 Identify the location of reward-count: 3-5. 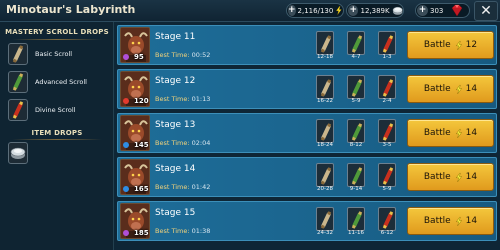
(387, 145).